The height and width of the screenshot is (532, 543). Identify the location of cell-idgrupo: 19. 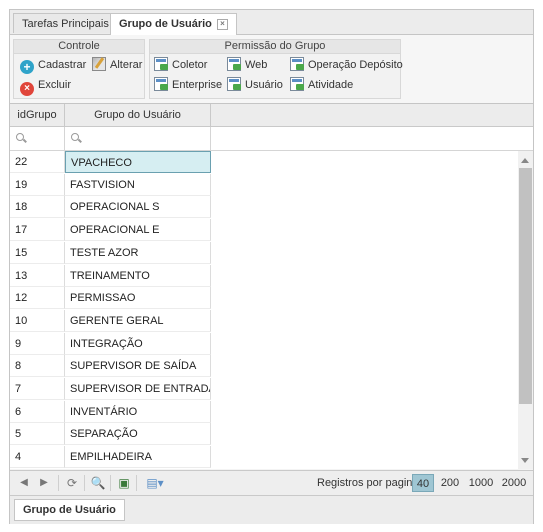
(37, 184).